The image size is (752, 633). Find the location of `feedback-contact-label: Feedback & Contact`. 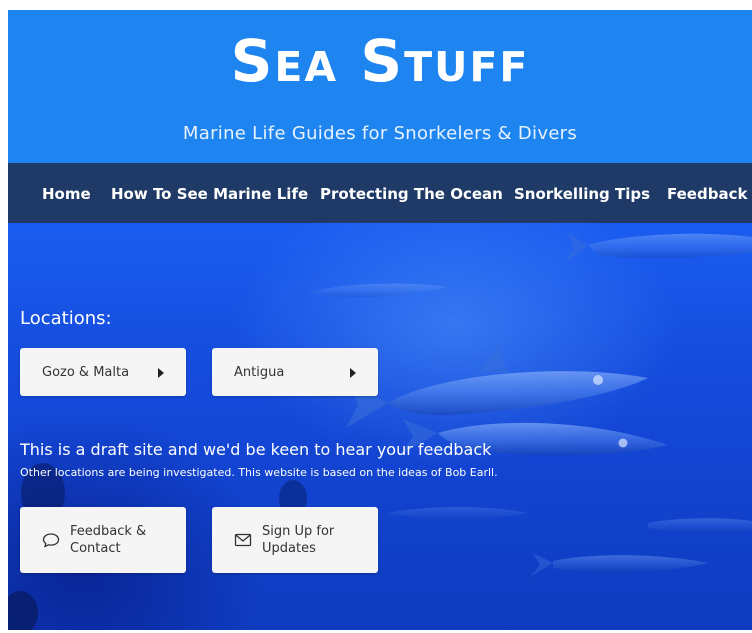

feedback-contact-label: Feedback & Contact is located at coordinates (108, 540).